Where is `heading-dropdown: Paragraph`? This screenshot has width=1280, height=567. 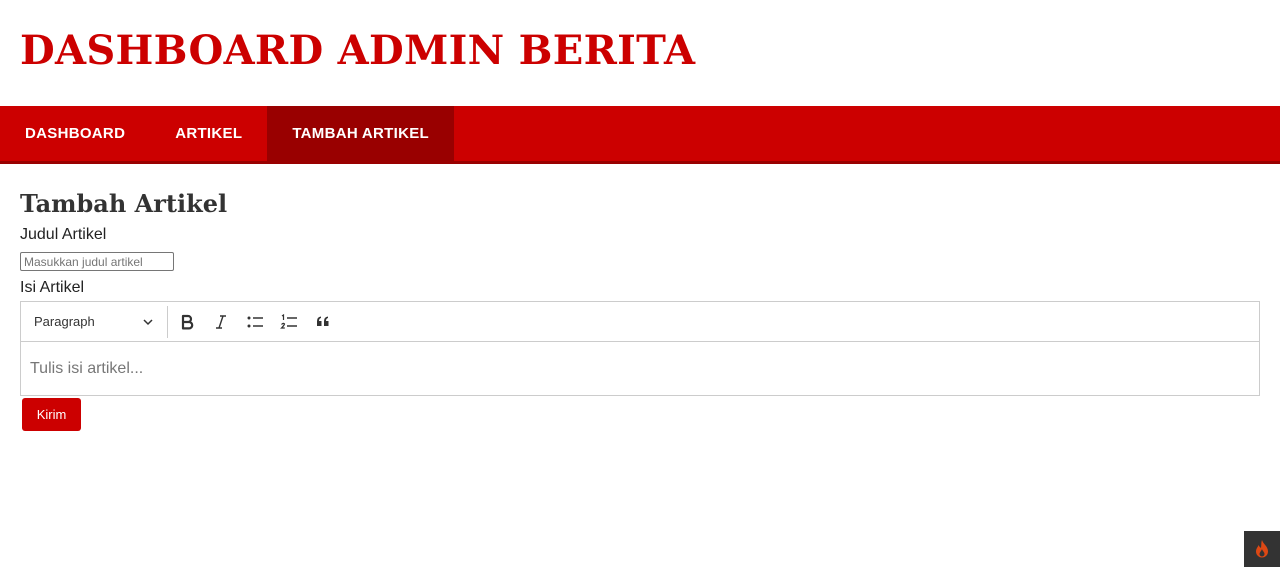
heading-dropdown: Paragraph is located at coordinates (93, 322).